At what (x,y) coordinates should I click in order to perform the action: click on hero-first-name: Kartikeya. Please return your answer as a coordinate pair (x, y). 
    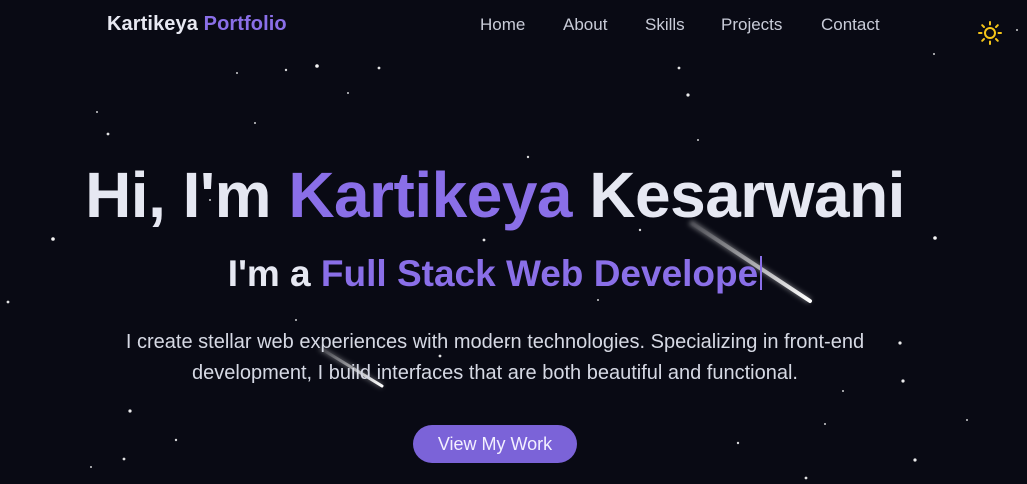
    Looking at the image, I should click on (430, 195).